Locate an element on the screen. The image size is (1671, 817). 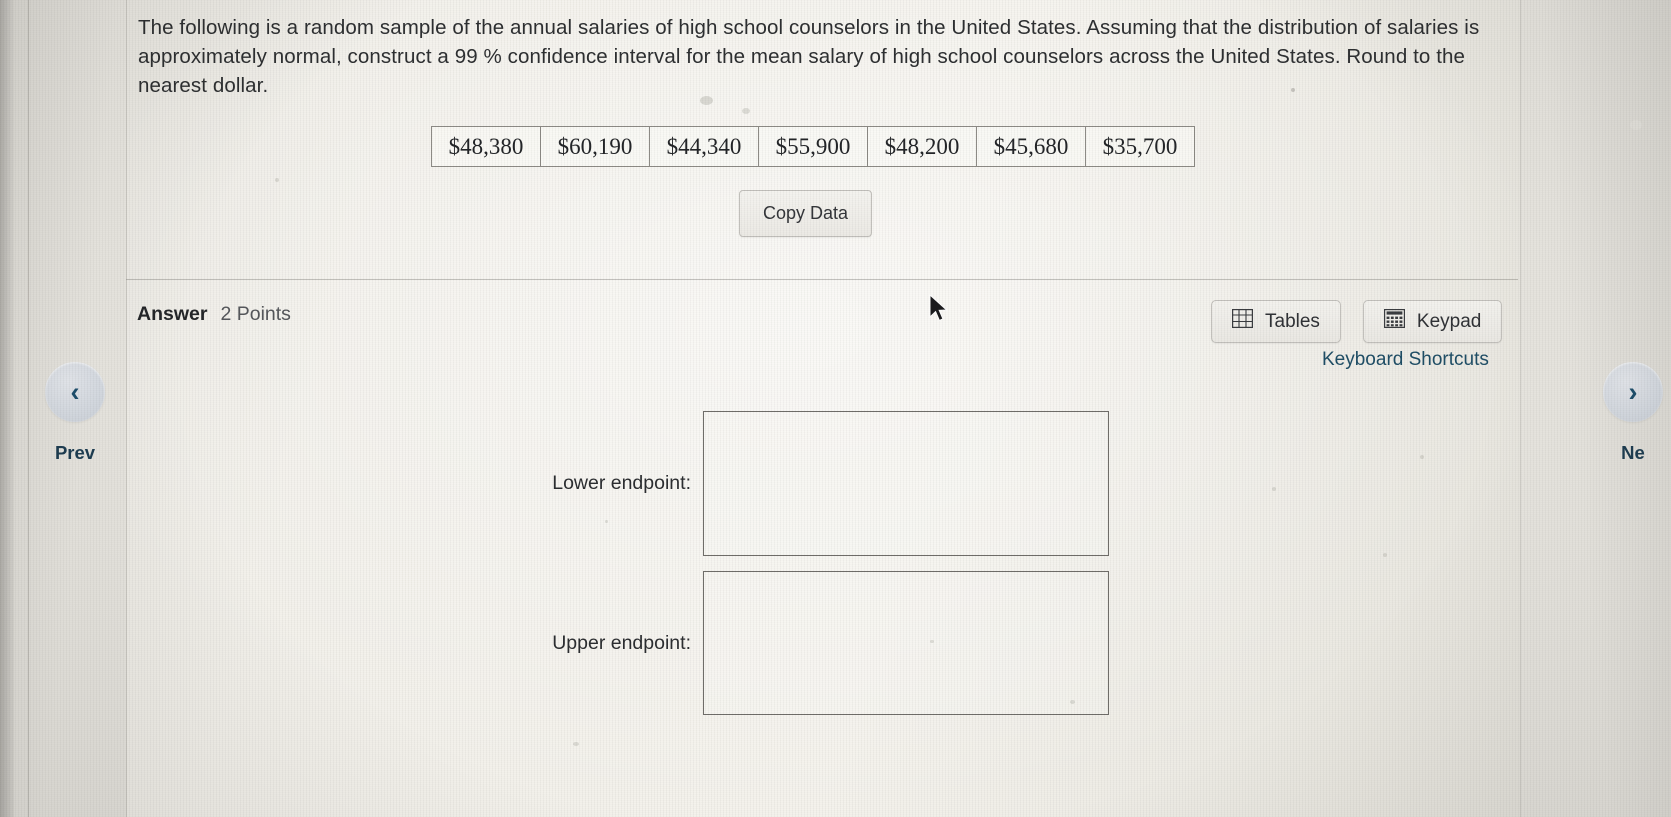
tables-button: Tables is located at coordinates (1276, 321).